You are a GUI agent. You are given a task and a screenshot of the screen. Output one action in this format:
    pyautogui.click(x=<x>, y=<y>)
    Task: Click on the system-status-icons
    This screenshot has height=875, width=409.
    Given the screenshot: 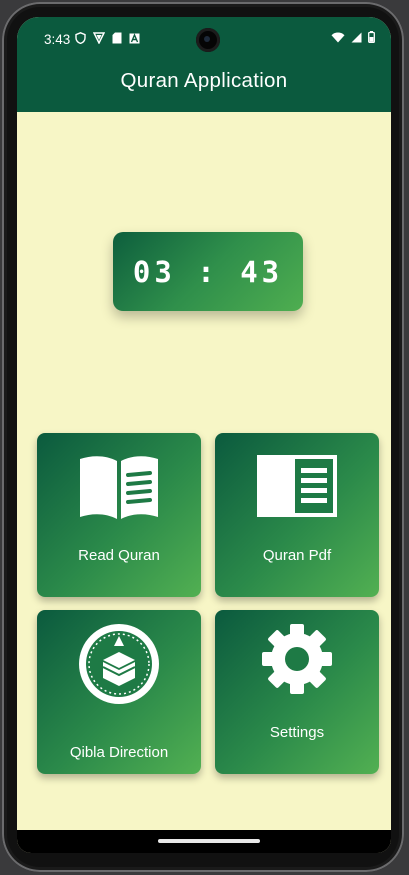 What is the action you would take?
    pyautogui.click(x=353, y=37)
    